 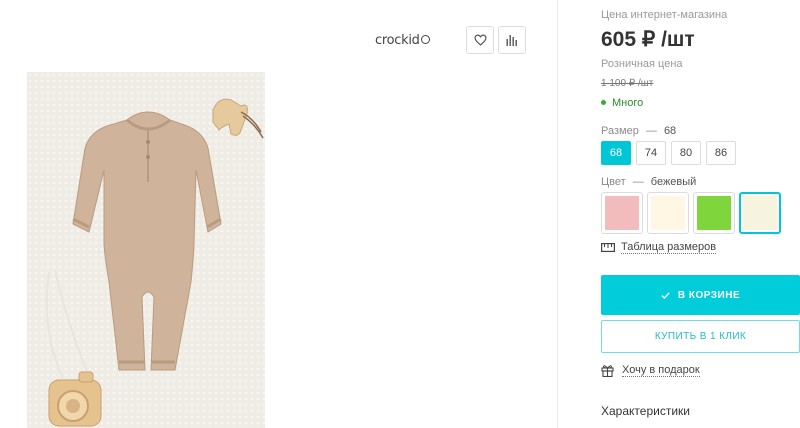 What do you see at coordinates (648, 39) in the screenshot?
I see `online-price: 605 ₽ /шт` at bounding box center [648, 39].